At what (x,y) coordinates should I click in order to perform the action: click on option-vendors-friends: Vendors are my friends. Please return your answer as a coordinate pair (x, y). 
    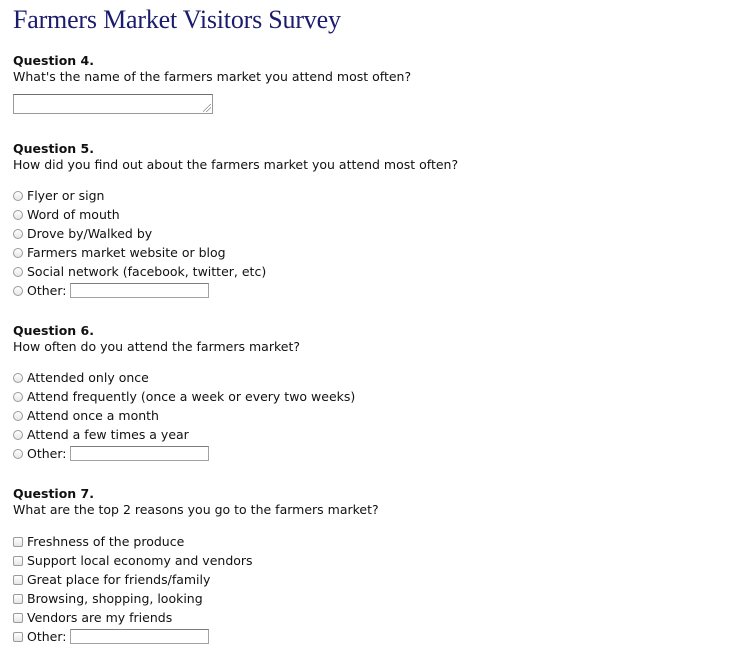
    Looking at the image, I should click on (132, 617).